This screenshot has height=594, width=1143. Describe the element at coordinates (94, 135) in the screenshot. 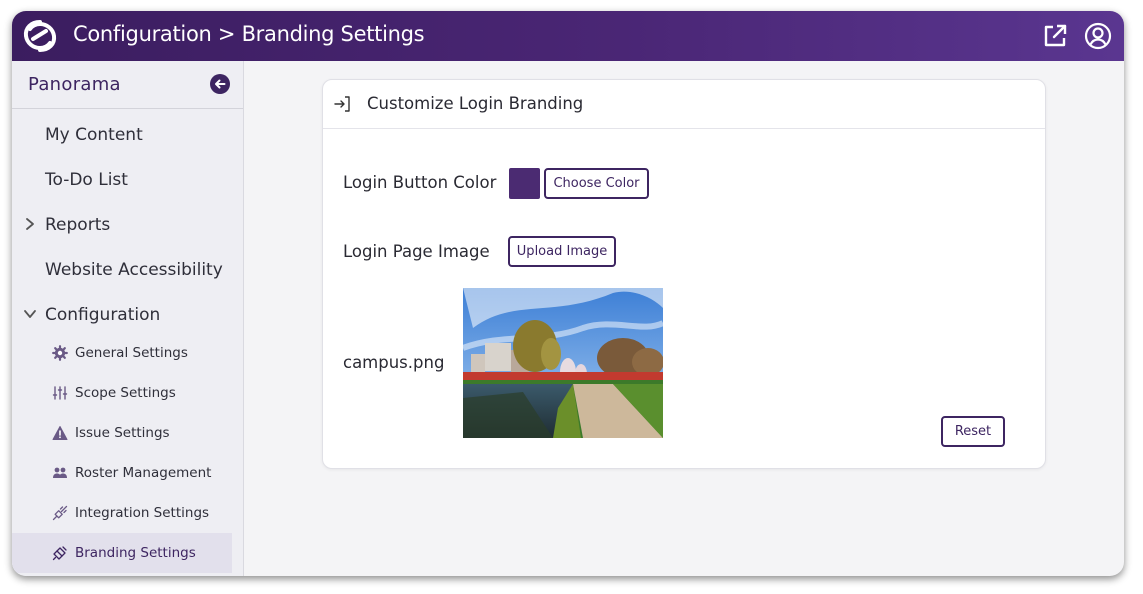

I see `sidebar-item-label: My Content` at that location.